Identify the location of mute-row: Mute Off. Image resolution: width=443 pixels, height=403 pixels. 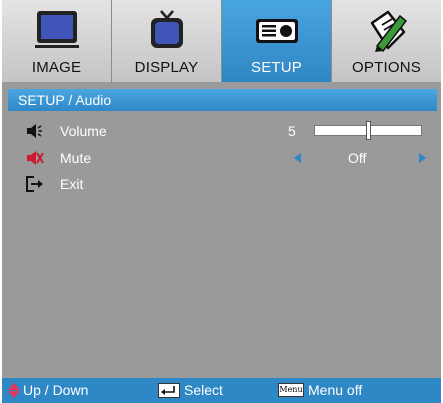
(230, 158).